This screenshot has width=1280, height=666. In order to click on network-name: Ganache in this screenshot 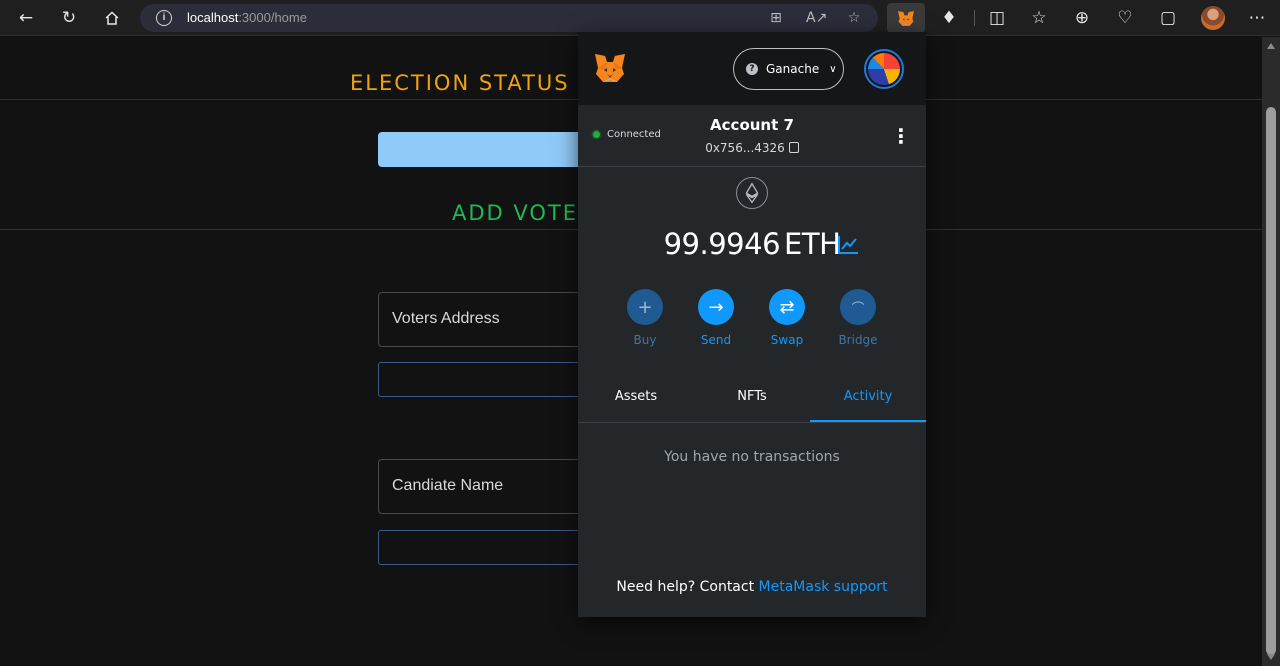, I will do `click(793, 69)`.